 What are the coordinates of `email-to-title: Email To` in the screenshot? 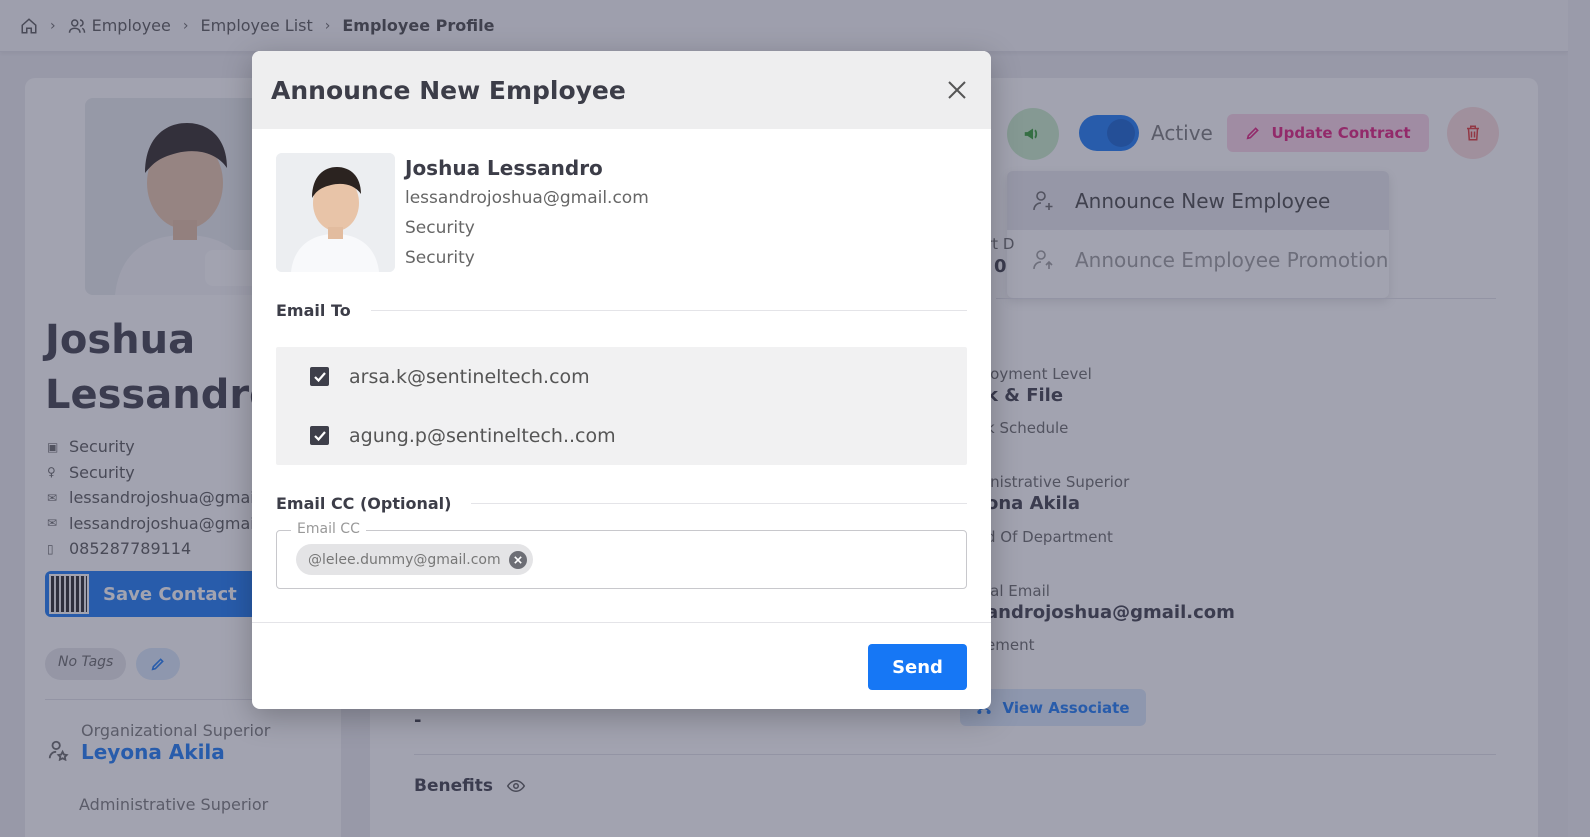 It's located at (313, 310).